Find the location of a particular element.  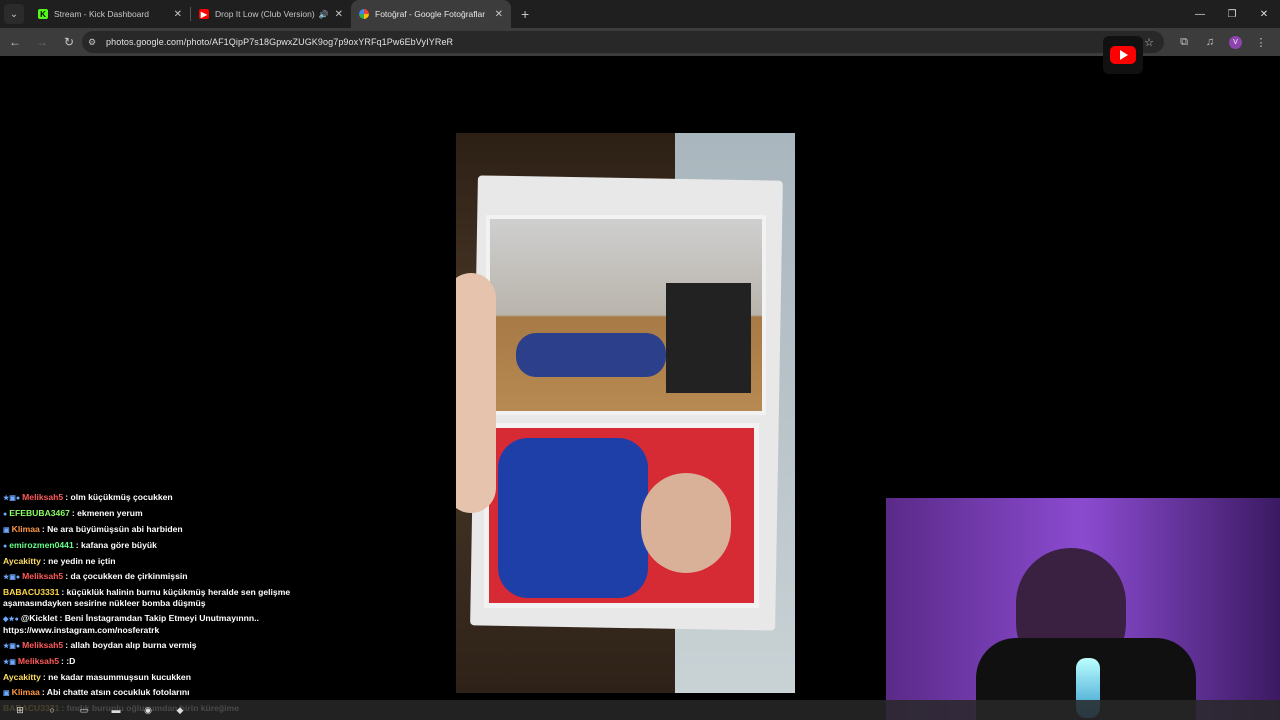

chat-message: Aycakitty: ne yedin ne içtin is located at coordinates (165, 561).